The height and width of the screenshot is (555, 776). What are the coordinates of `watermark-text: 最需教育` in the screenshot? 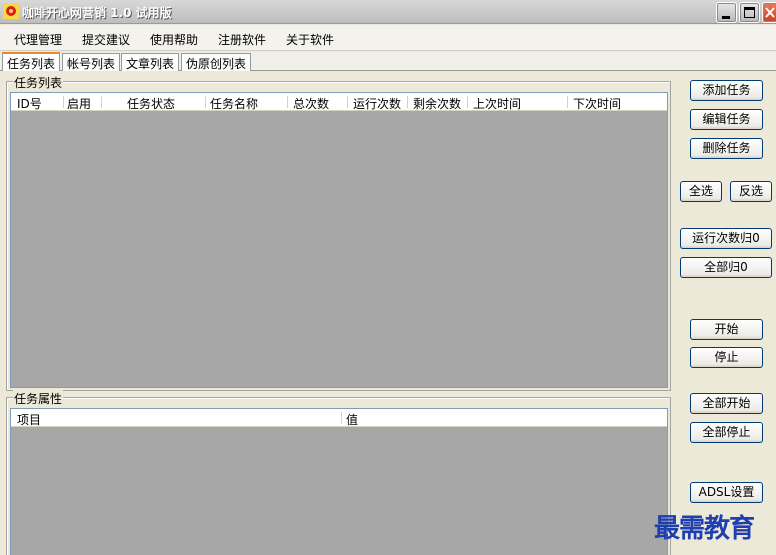 It's located at (704, 529).